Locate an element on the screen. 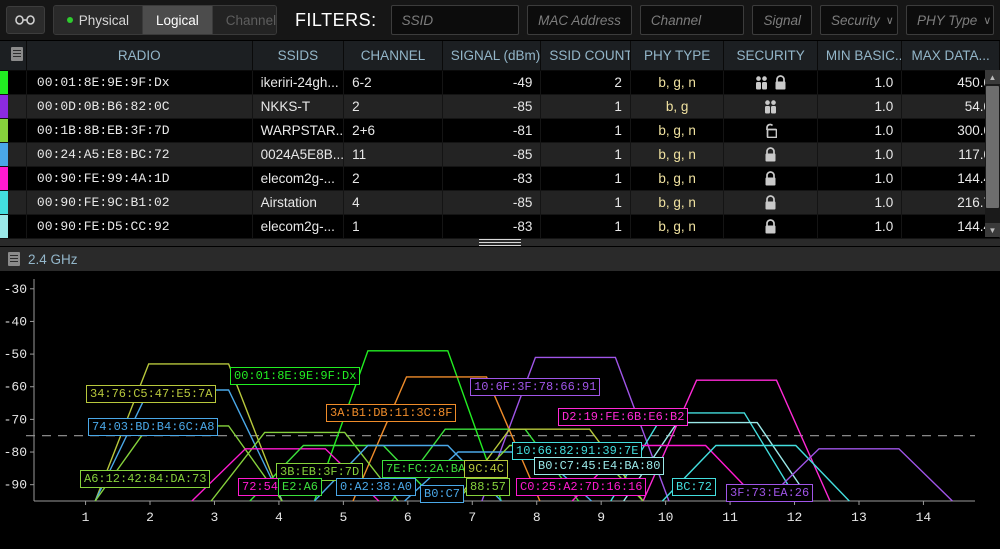  cell-signal: -81 is located at coordinates (492, 130).